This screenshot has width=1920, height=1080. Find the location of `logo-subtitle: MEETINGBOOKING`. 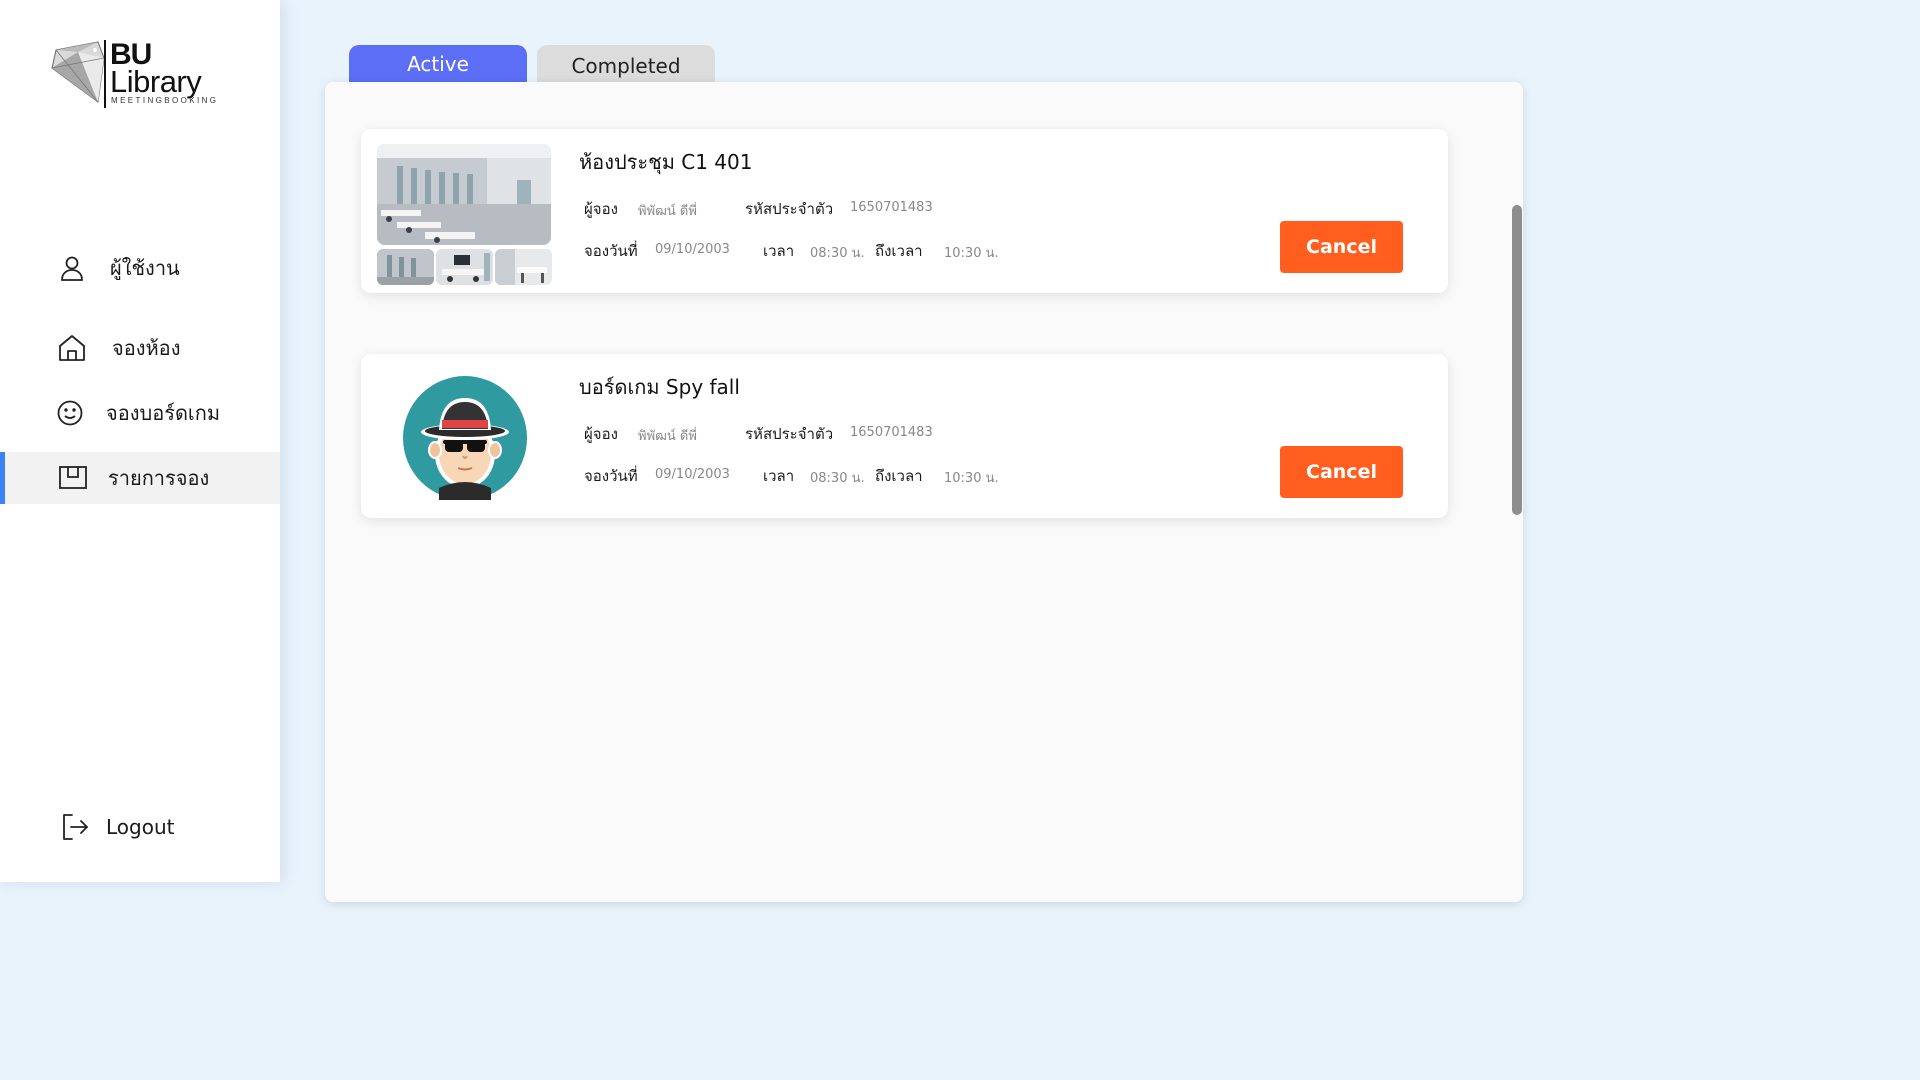

logo-subtitle: MEETINGBOOKING is located at coordinates (165, 100).